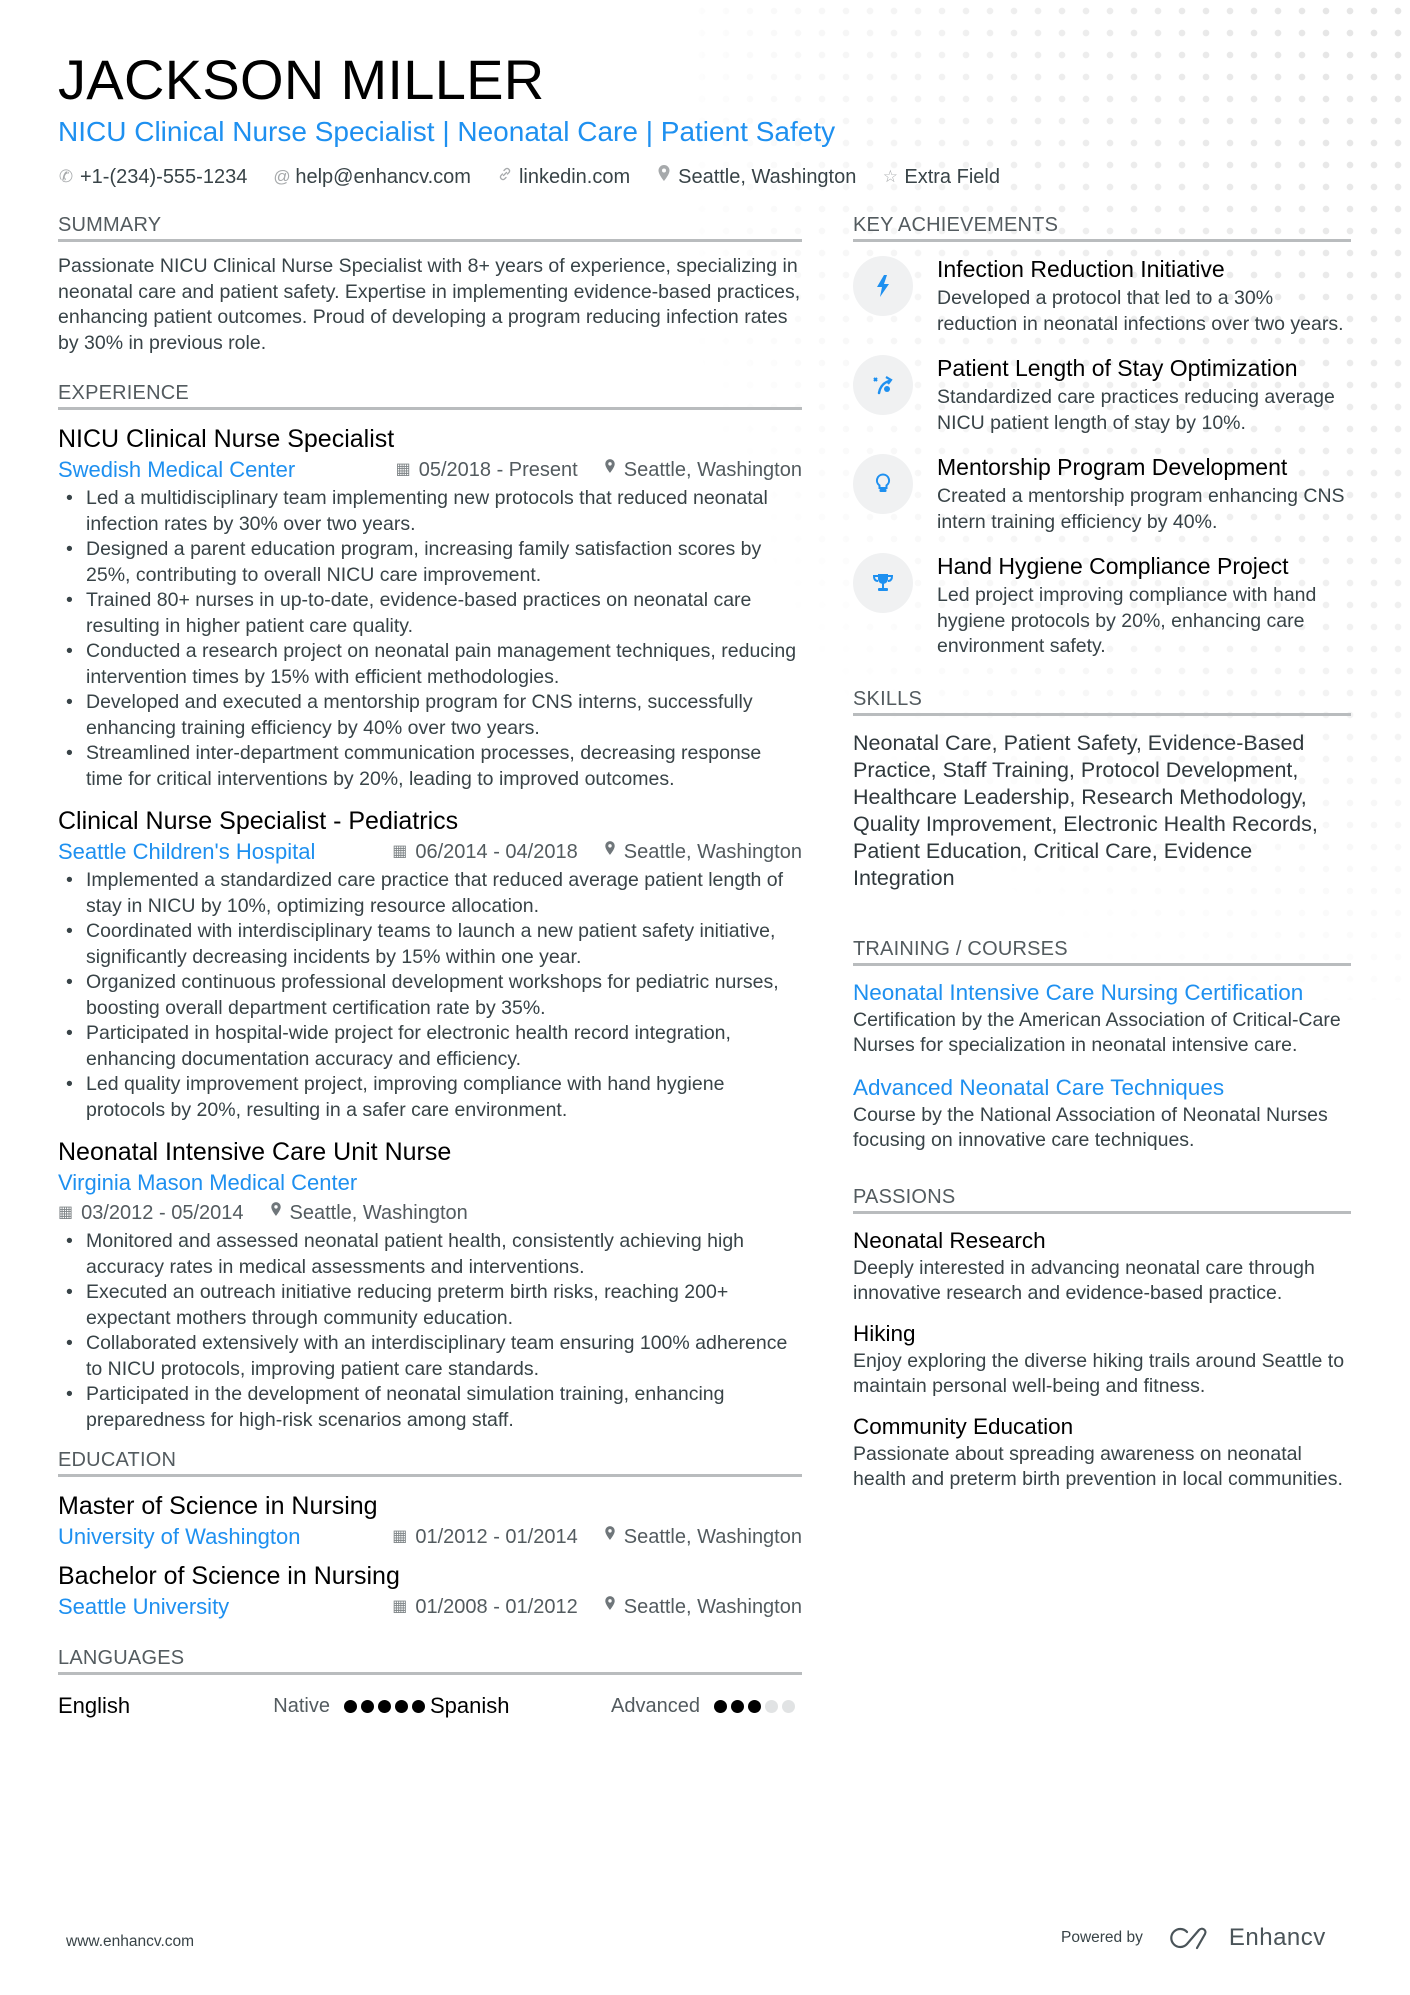 The height and width of the screenshot is (1995, 1410). Describe the element at coordinates (496, 1607) in the screenshot. I see `education-dates-text: 01/2008 - 01/2012` at that location.